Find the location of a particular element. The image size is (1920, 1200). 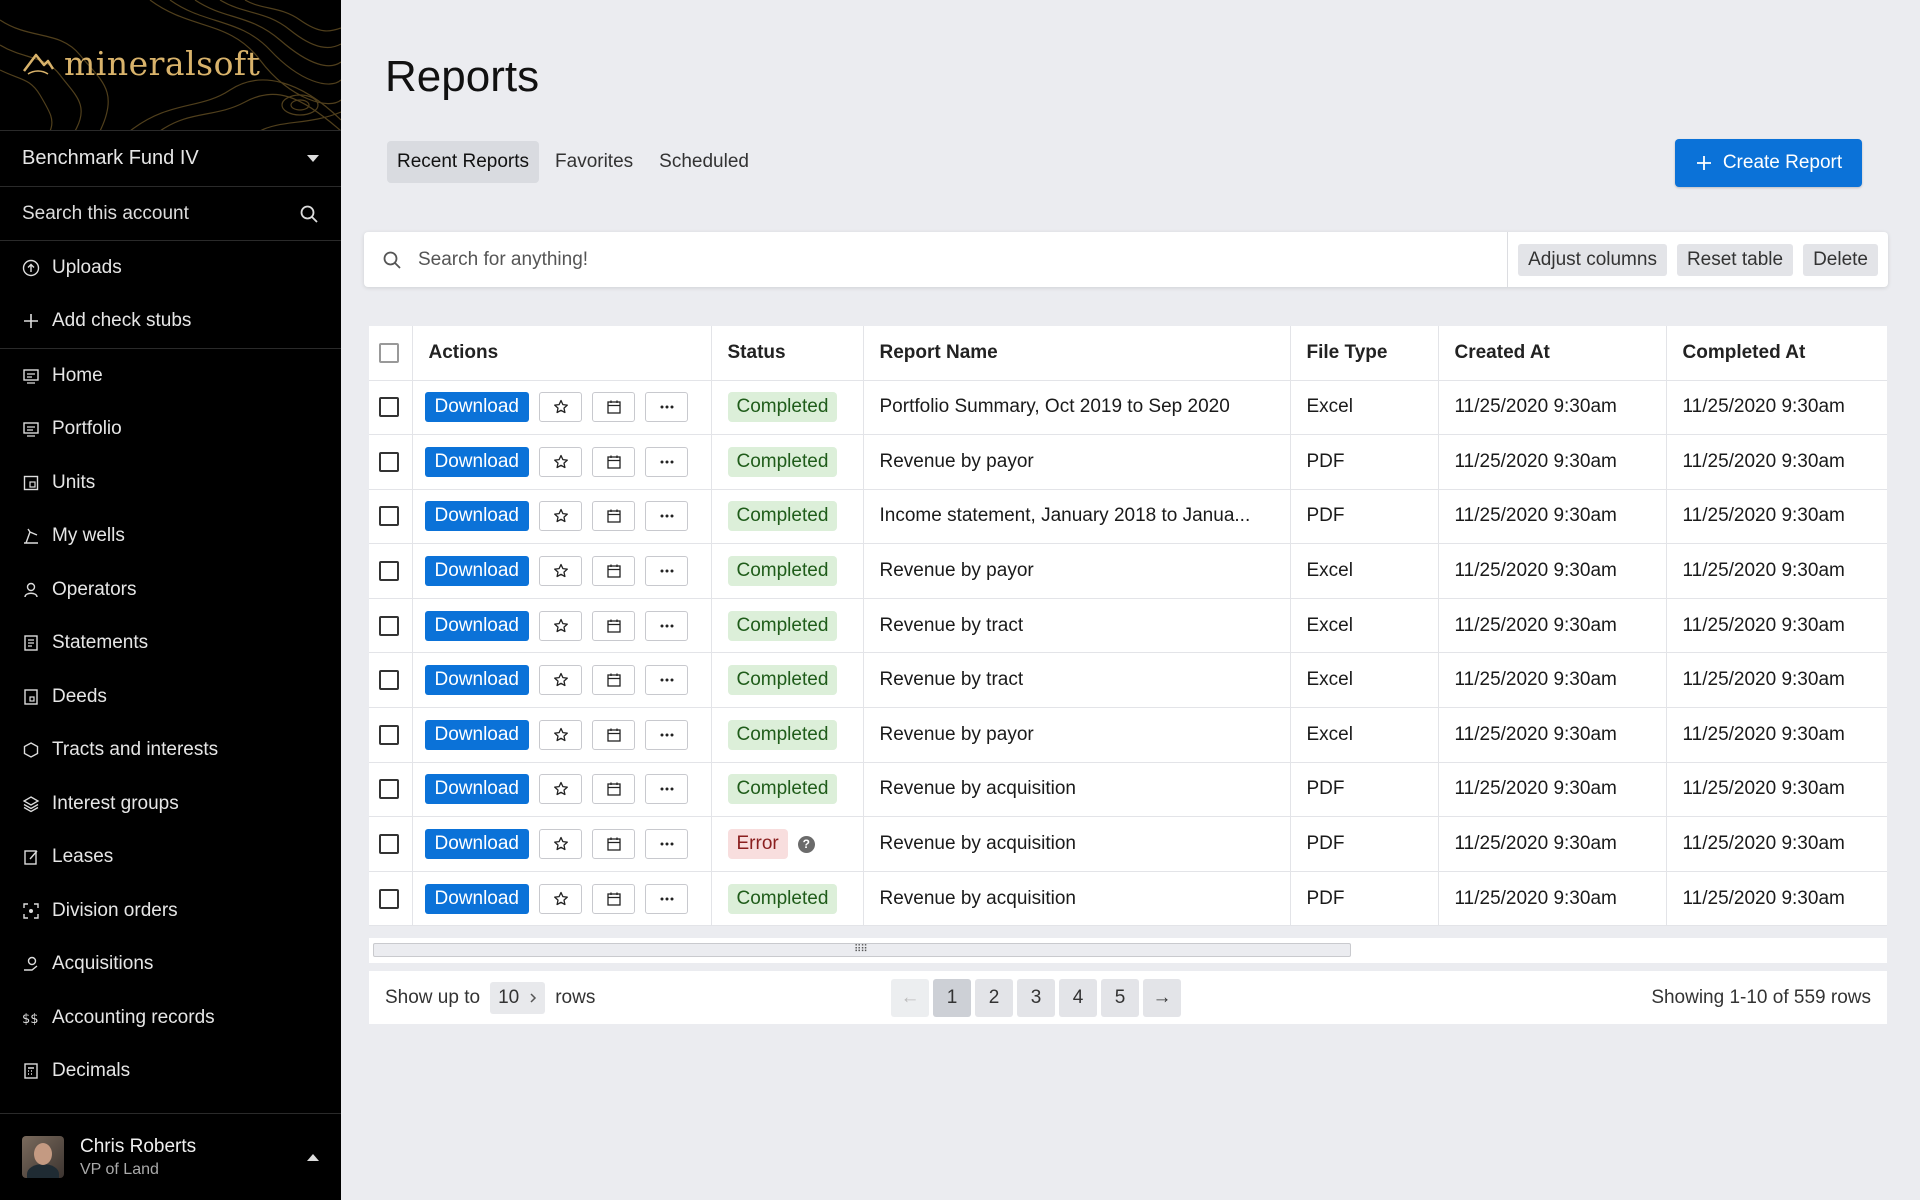

select-all-checkbox is located at coordinates (389, 352).